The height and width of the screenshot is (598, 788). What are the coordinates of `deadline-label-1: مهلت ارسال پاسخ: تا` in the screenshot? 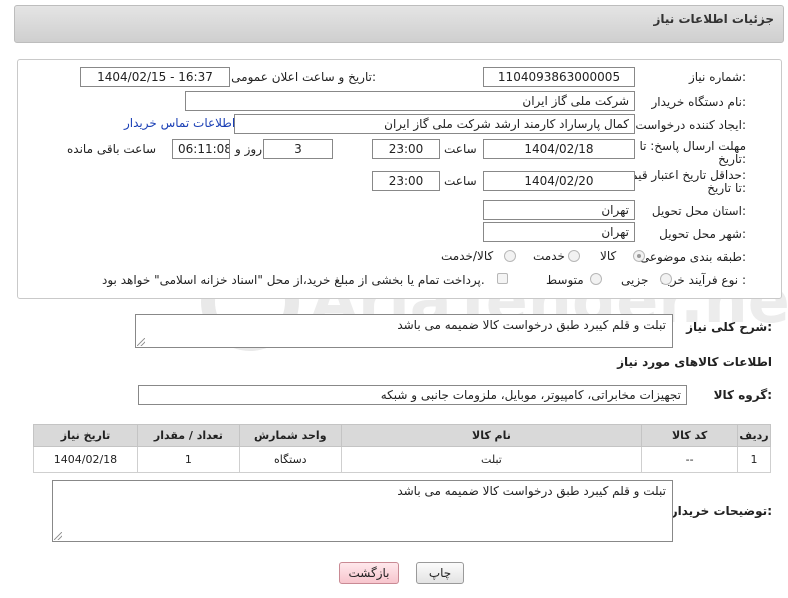 It's located at (692, 146).